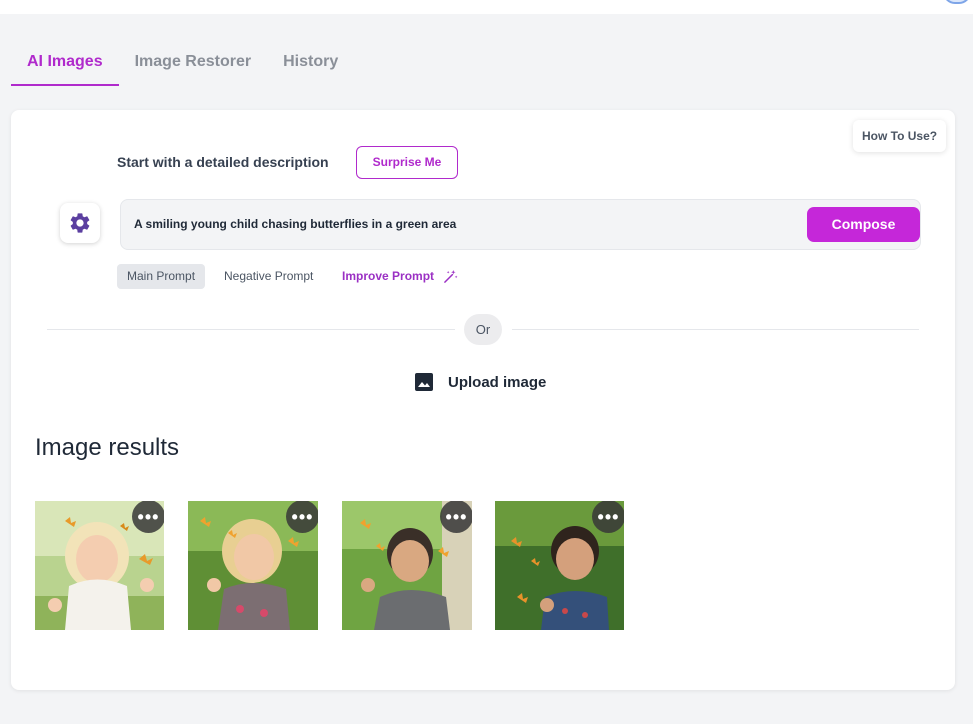 Image resolution: width=973 pixels, height=724 pixels. I want to click on how-to-use-button: How To Use?, so click(900, 136).